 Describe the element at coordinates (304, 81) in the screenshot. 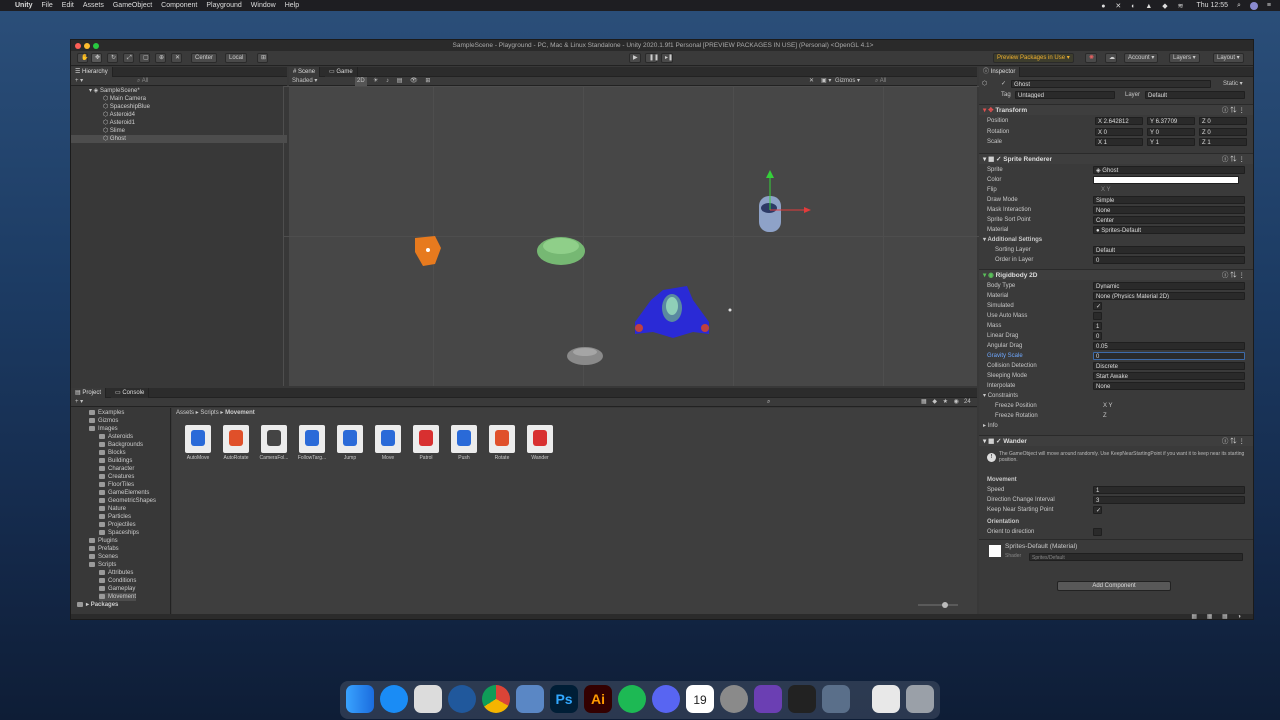

I see `shading-dropdown: Shaded ▾` at that location.